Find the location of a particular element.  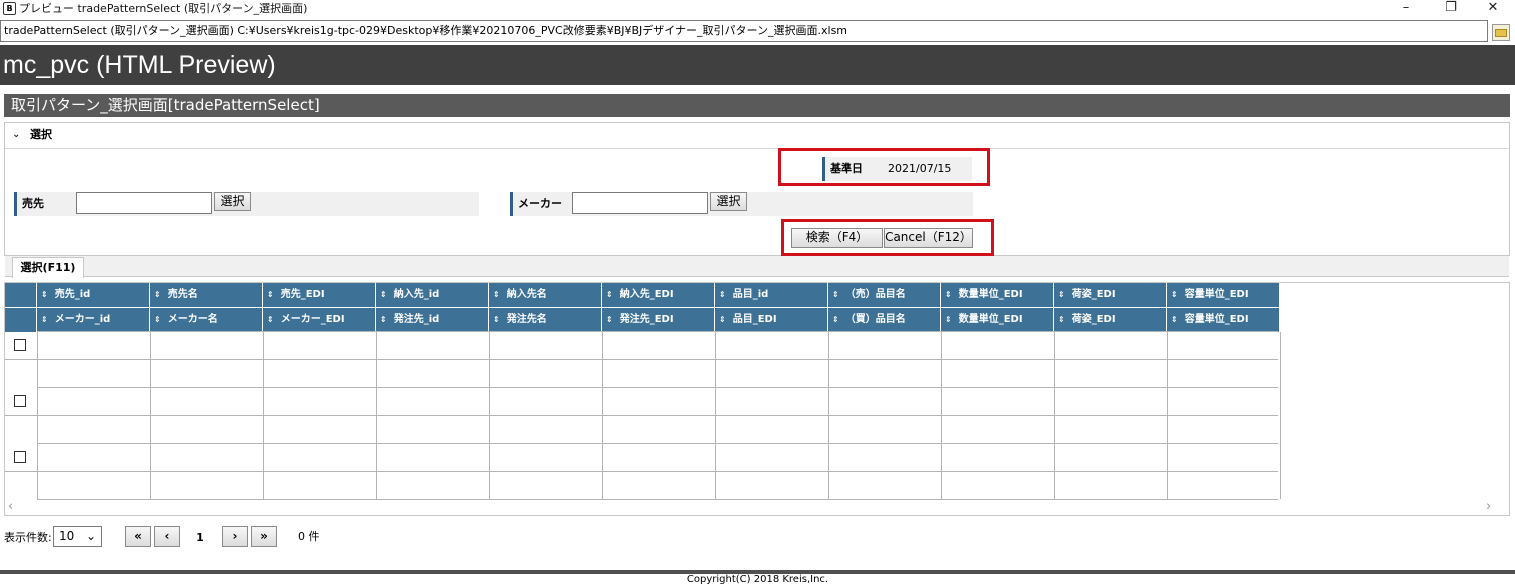

highlight-box-date is located at coordinates (884, 167).